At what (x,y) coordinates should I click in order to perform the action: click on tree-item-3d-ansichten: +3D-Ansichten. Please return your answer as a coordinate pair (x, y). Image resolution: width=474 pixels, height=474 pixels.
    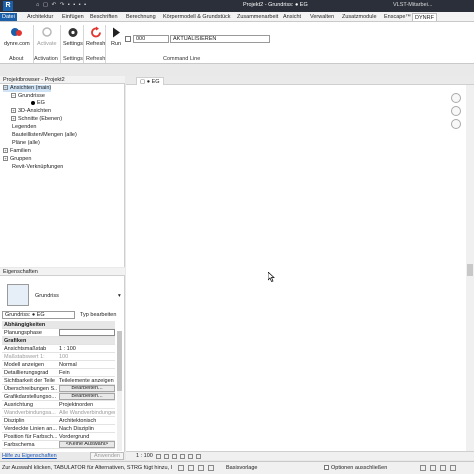
    Looking at the image, I should click on (31, 111).